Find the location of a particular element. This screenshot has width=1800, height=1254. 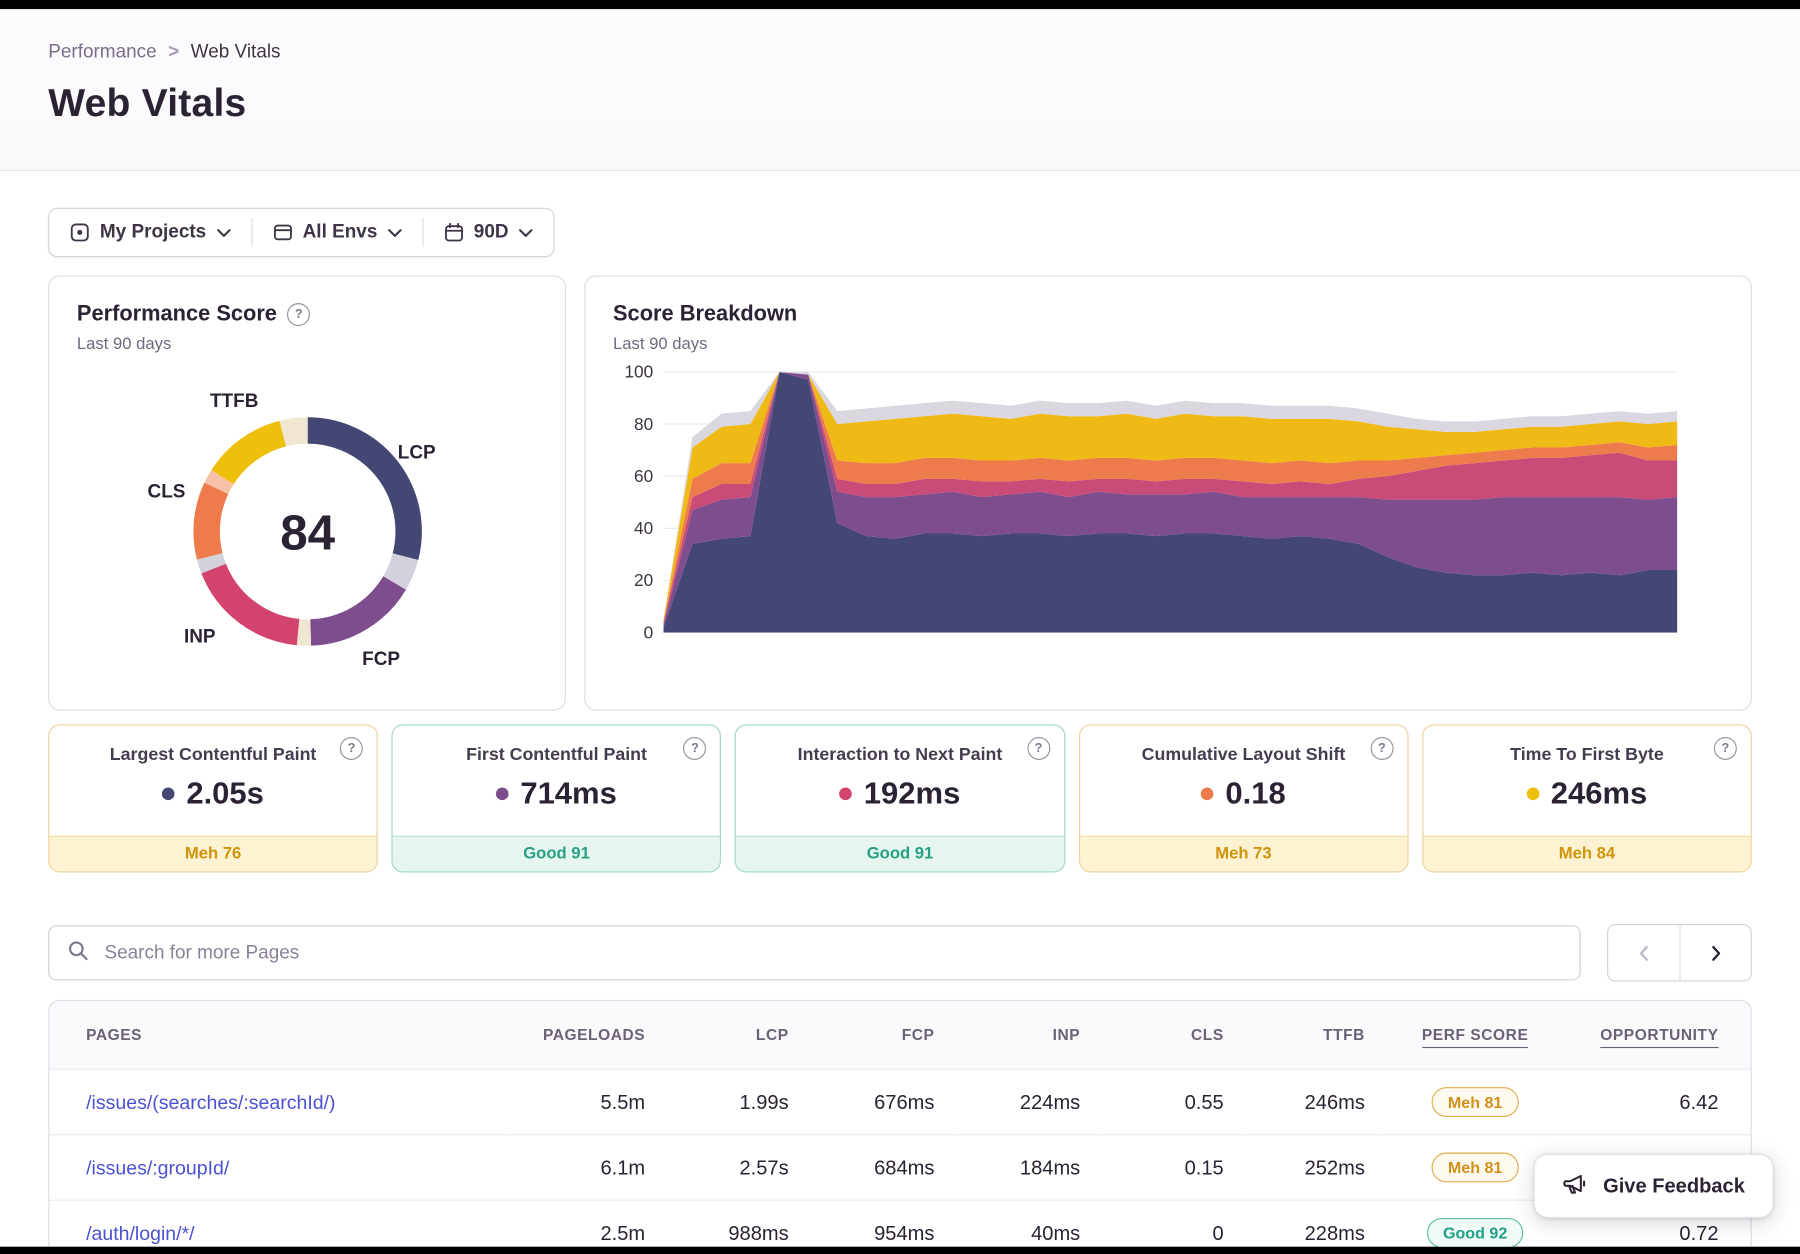

environment-filter-button: All Envs is located at coordinates (337, 232).